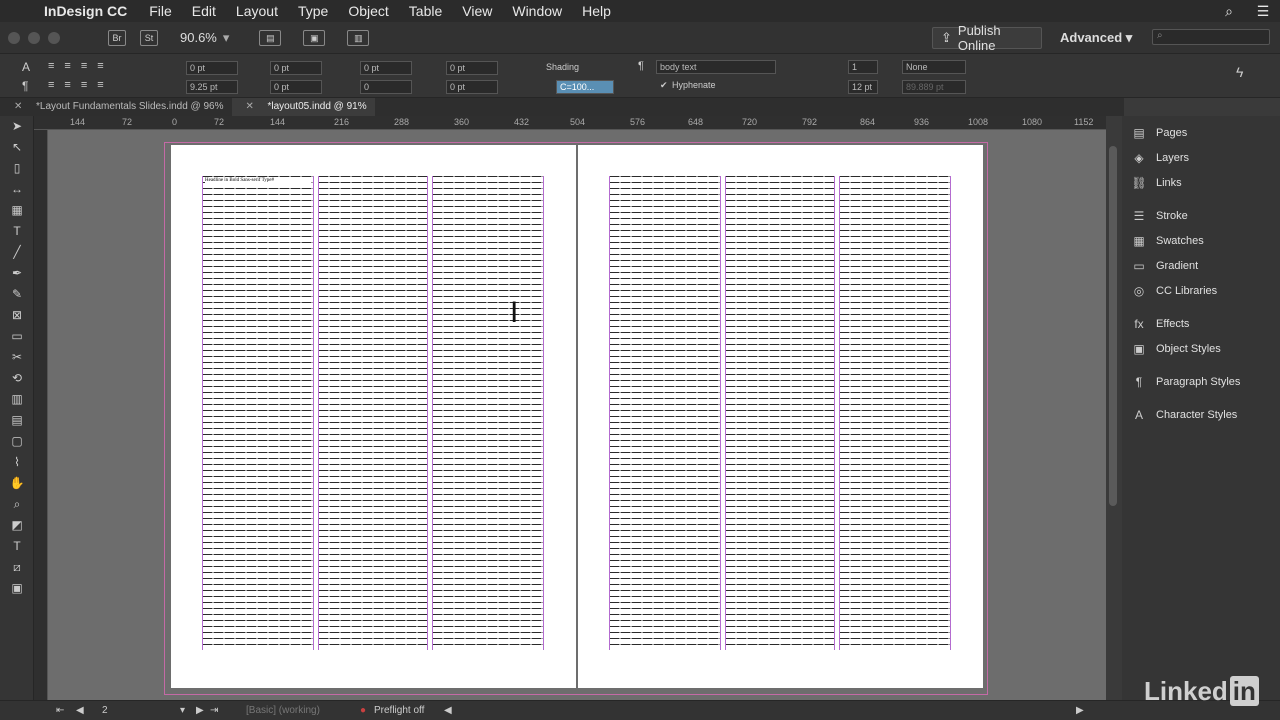 Image resolution: width=1280 pixels, height=720 pixels. What do you see at coordinates (1201, 157) in the screenshot?
I see `panel-layers: ◈ Layers` at bounding box center [1201, 157].